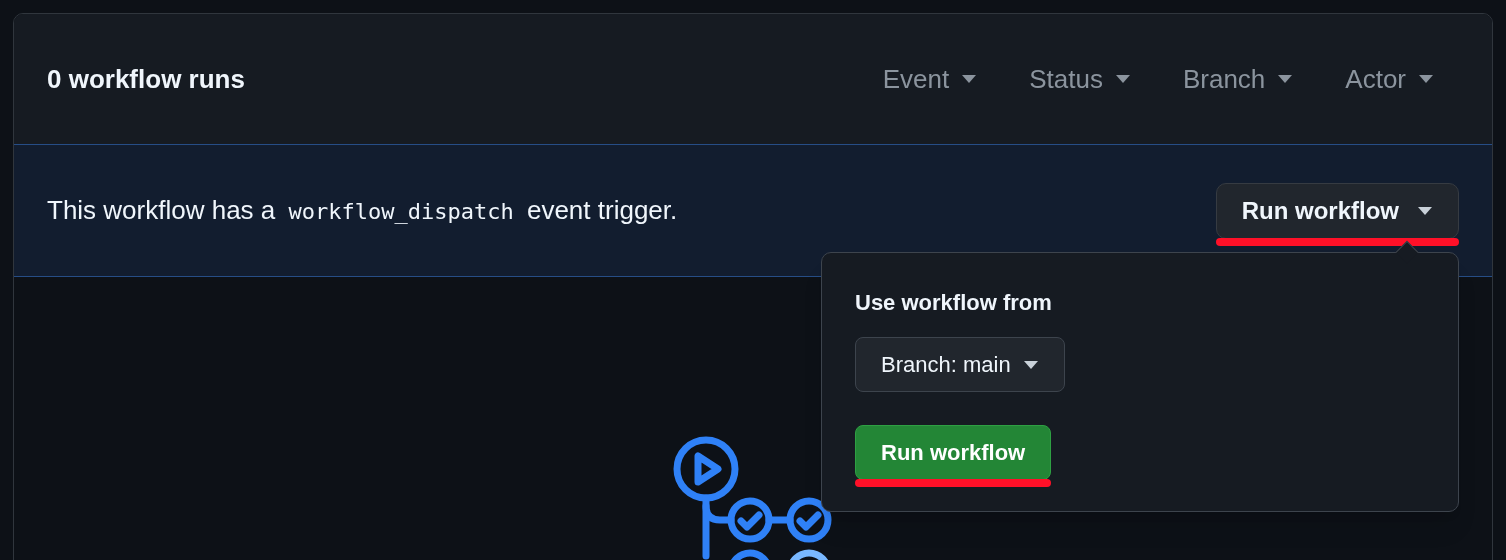  I want to click on filter-dropdown: Actor, so click(1389, 79).